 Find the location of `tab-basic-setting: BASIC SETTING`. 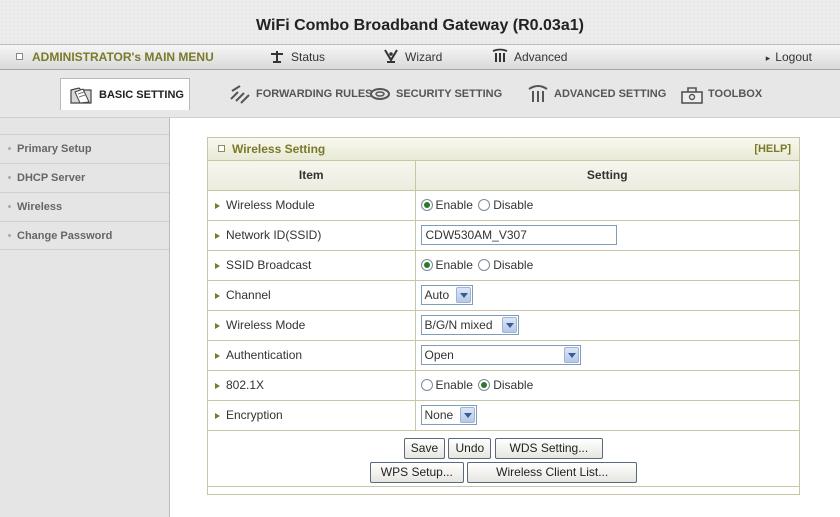

tab-basic-setting: BASIC SETTING is located at coordinates (125, 94).